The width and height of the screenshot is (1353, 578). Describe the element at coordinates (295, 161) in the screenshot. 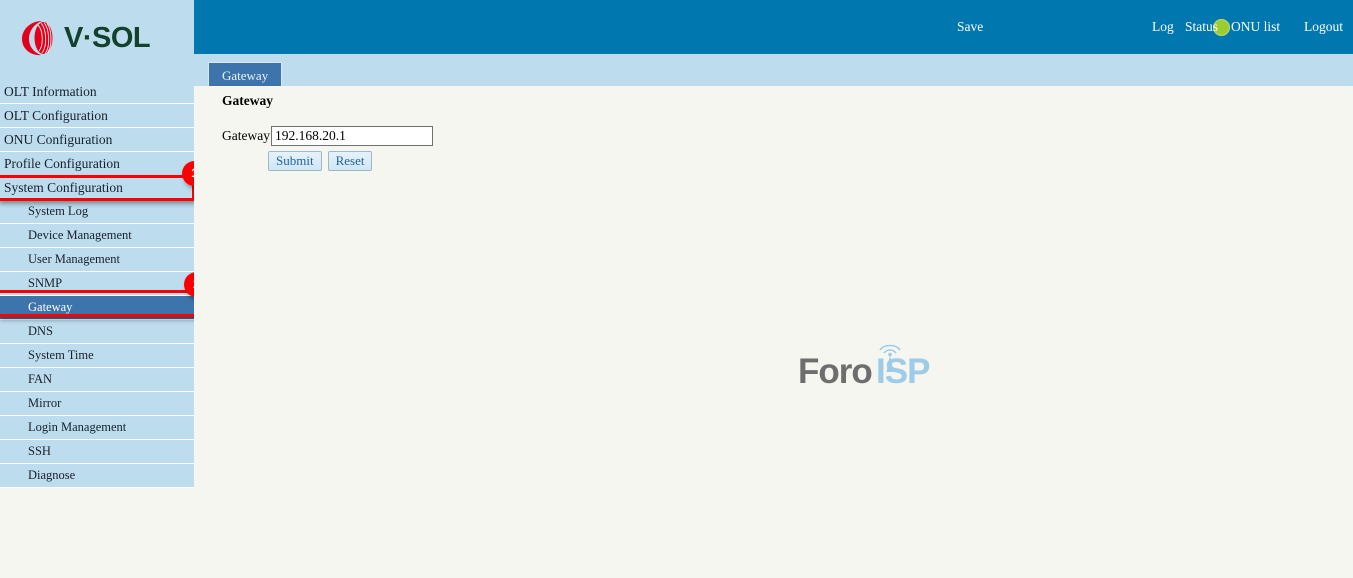

I see `submit-button: Submit` at that location.